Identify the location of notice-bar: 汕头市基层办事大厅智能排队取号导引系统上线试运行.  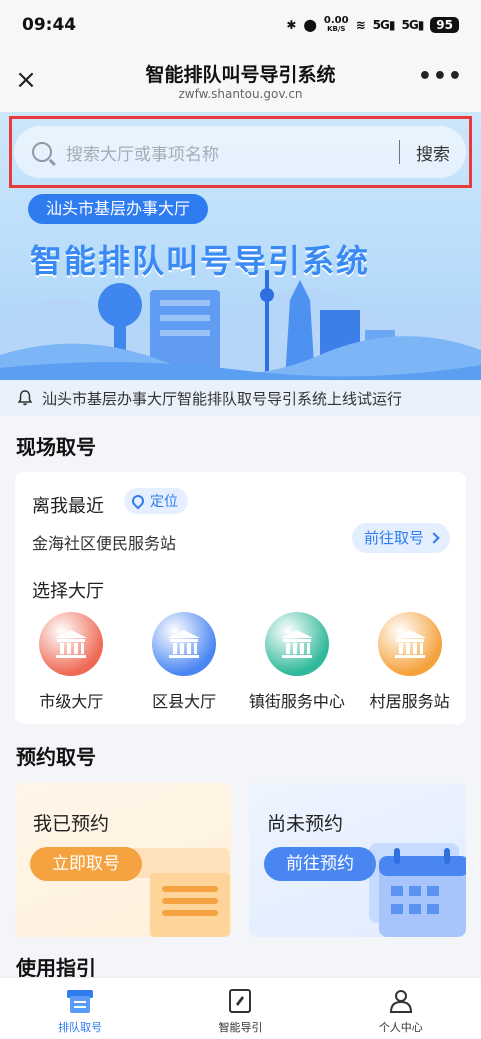
(240, 398).